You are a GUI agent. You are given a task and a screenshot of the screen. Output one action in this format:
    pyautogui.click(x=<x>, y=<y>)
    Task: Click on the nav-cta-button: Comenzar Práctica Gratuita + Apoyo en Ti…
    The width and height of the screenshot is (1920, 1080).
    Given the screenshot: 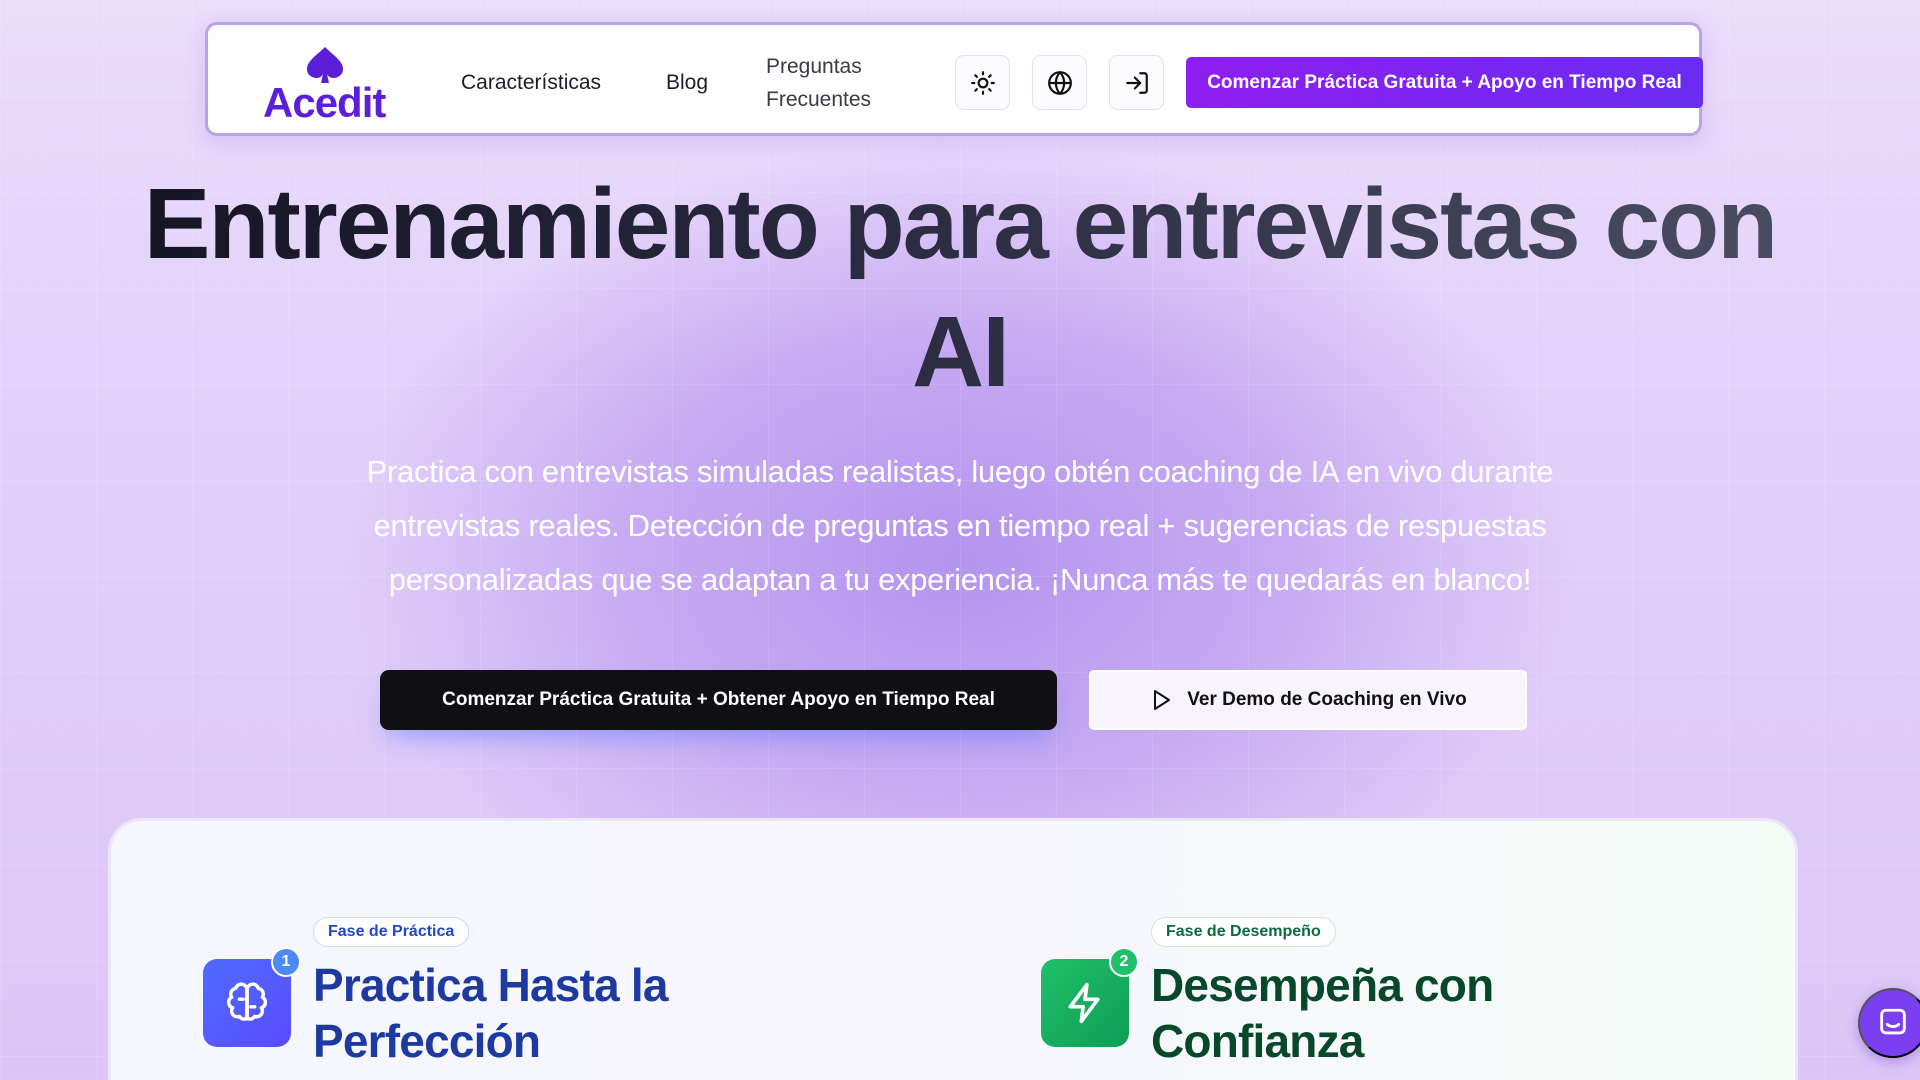 What is the action you would take?
    pyautogui.click(x=1444, y=82)
    